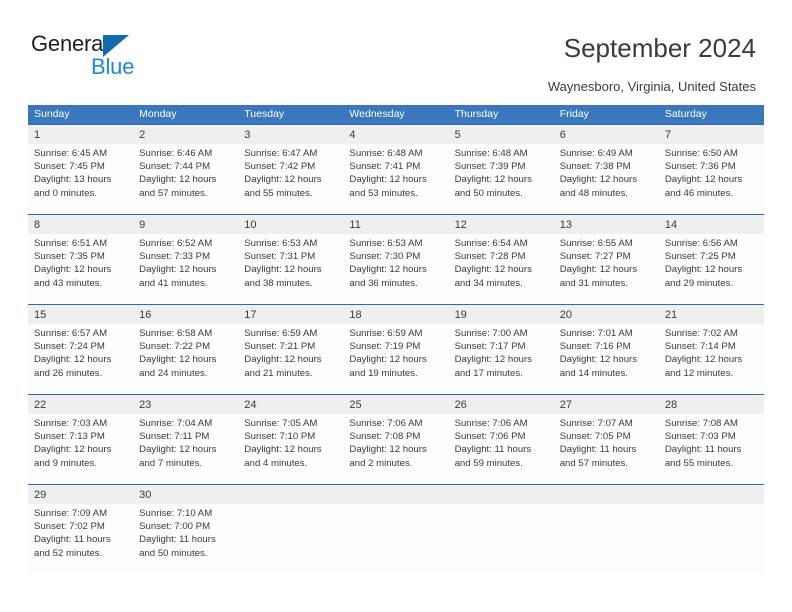 The width and height of the screenshot is (792, 612). Describe the element at coordinates (145, 495) in the screenshot. I see `day-number: 30` at that location.